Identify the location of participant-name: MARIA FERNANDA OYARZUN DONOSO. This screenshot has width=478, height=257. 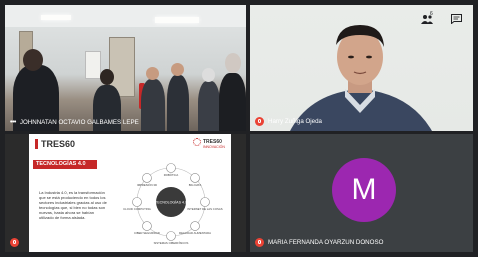
(326, 242).